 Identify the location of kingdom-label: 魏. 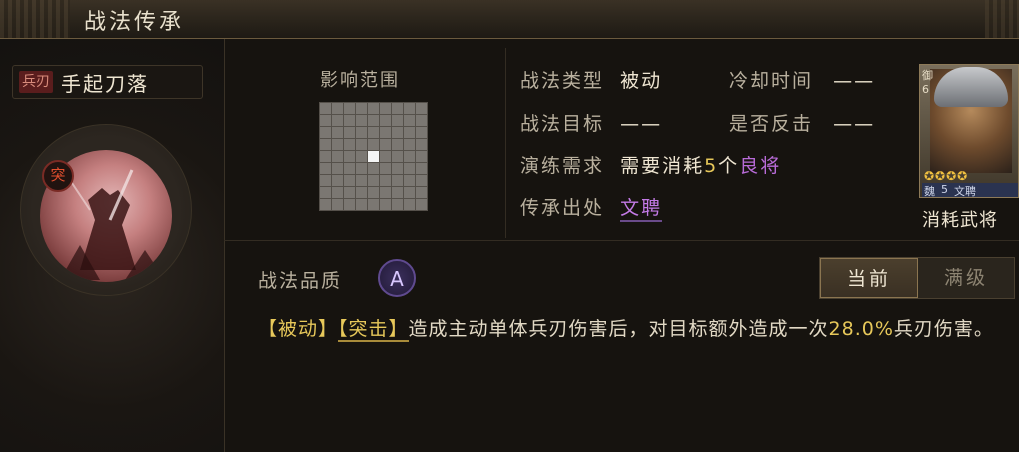
(929, 191).